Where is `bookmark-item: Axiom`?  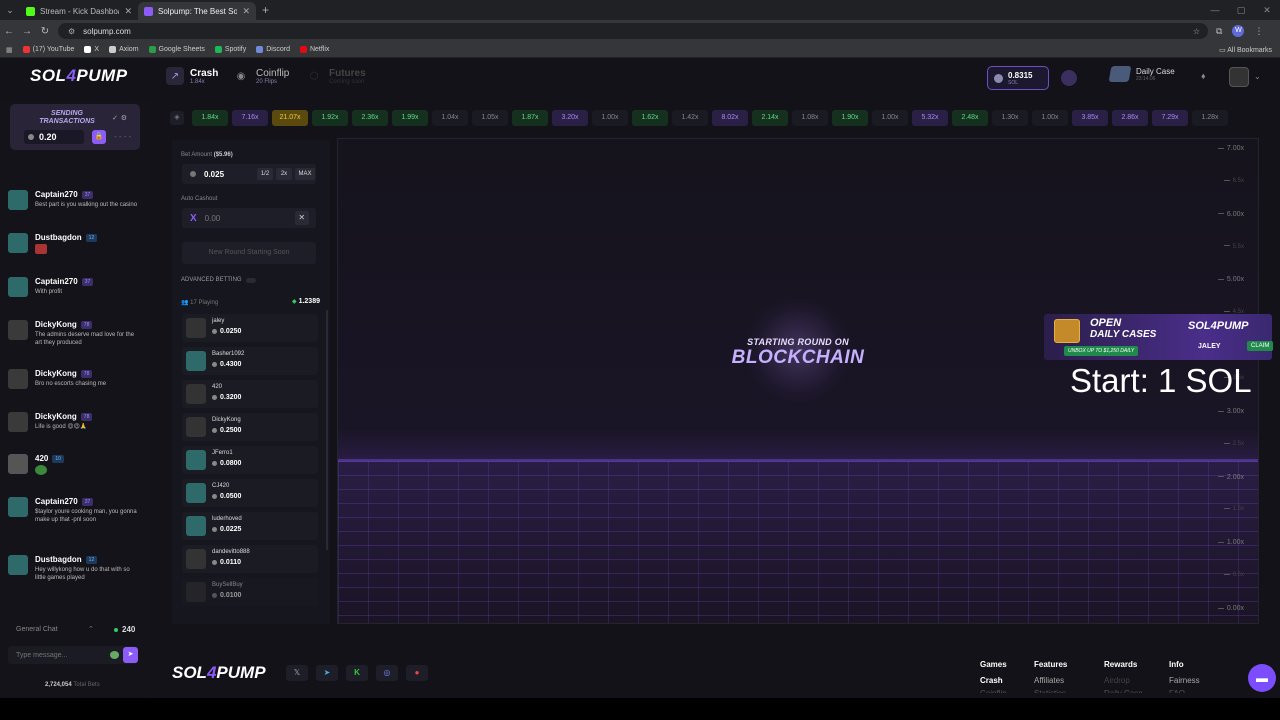 bookmark-item: Axiom is located at coordinates (124, 49).